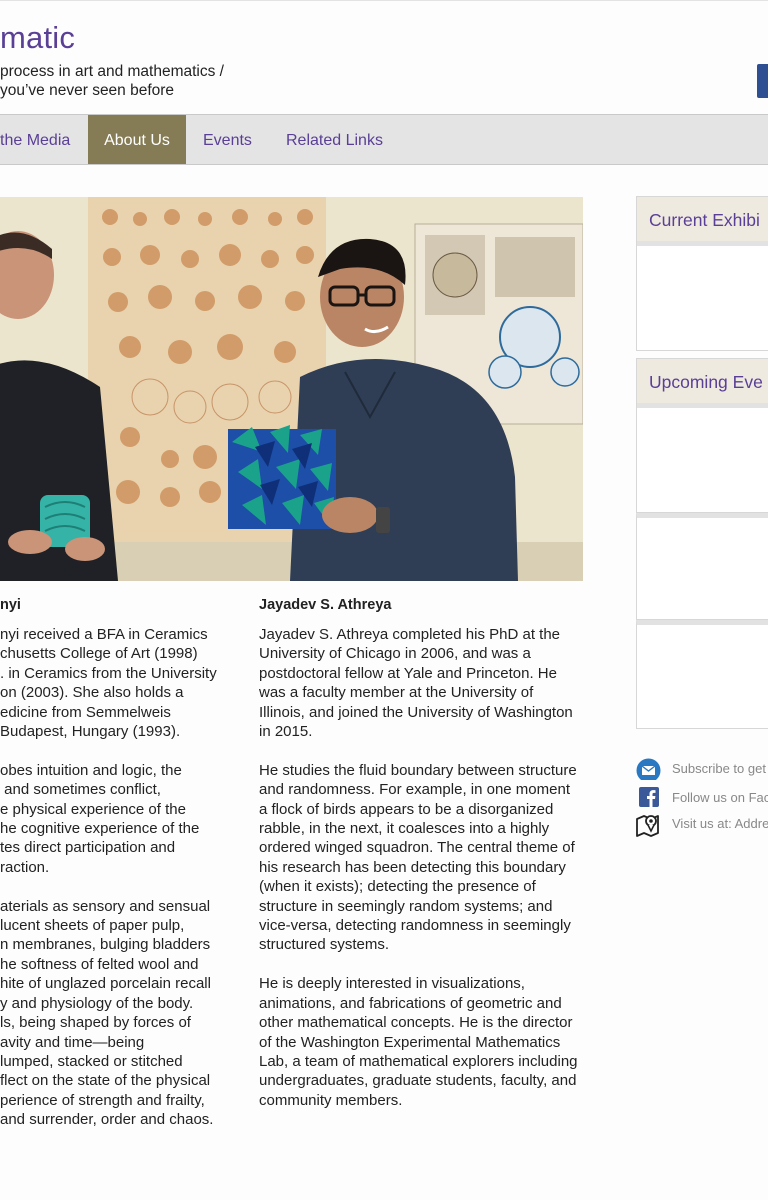 This screenshot has height=1200, width=768. Describe the element at coordinates (762, 81) in the screenshot. I see `header-action-button` at that location.